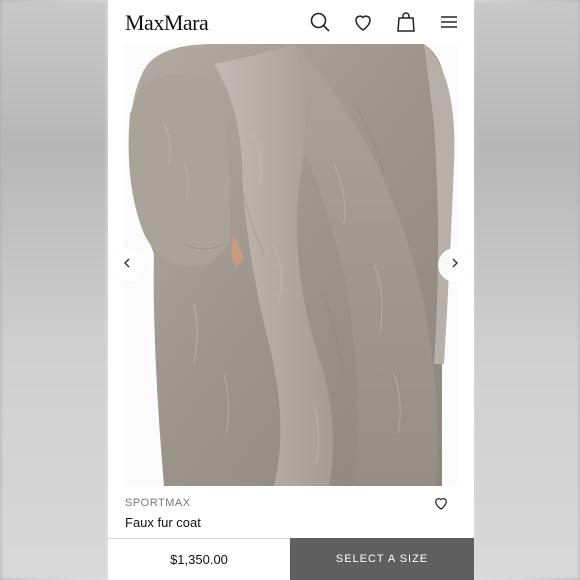 The height and width of the screenshot is (580, 580). I want to click on top-bar: MaxMara, so click(291, 22).